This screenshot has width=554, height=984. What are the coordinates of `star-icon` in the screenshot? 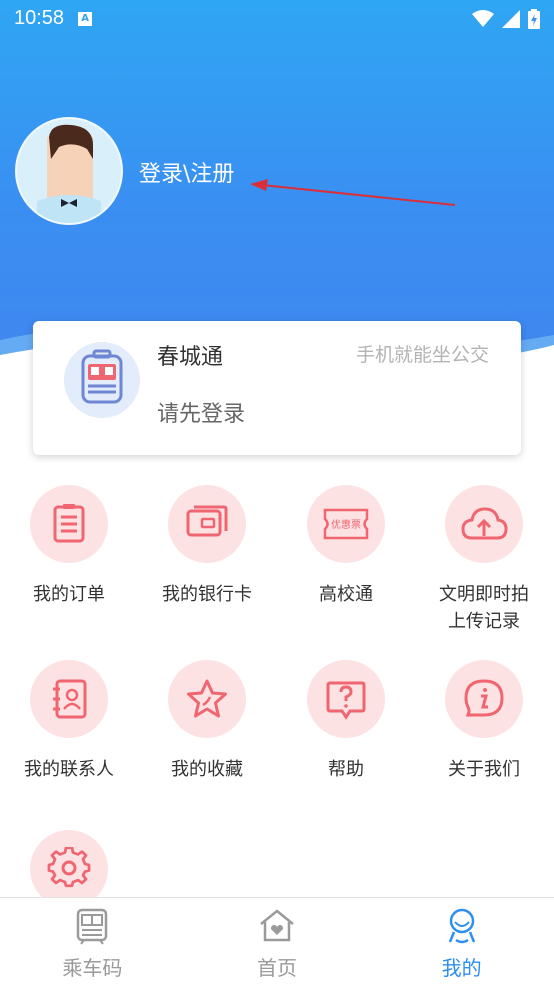 It's located at (207, 698).